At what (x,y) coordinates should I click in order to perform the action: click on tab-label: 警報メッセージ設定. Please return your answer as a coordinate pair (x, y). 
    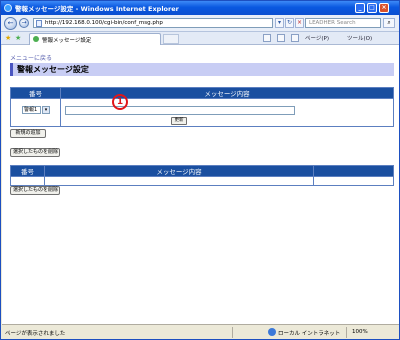
    Looking at the image, I should click on (67, 41).